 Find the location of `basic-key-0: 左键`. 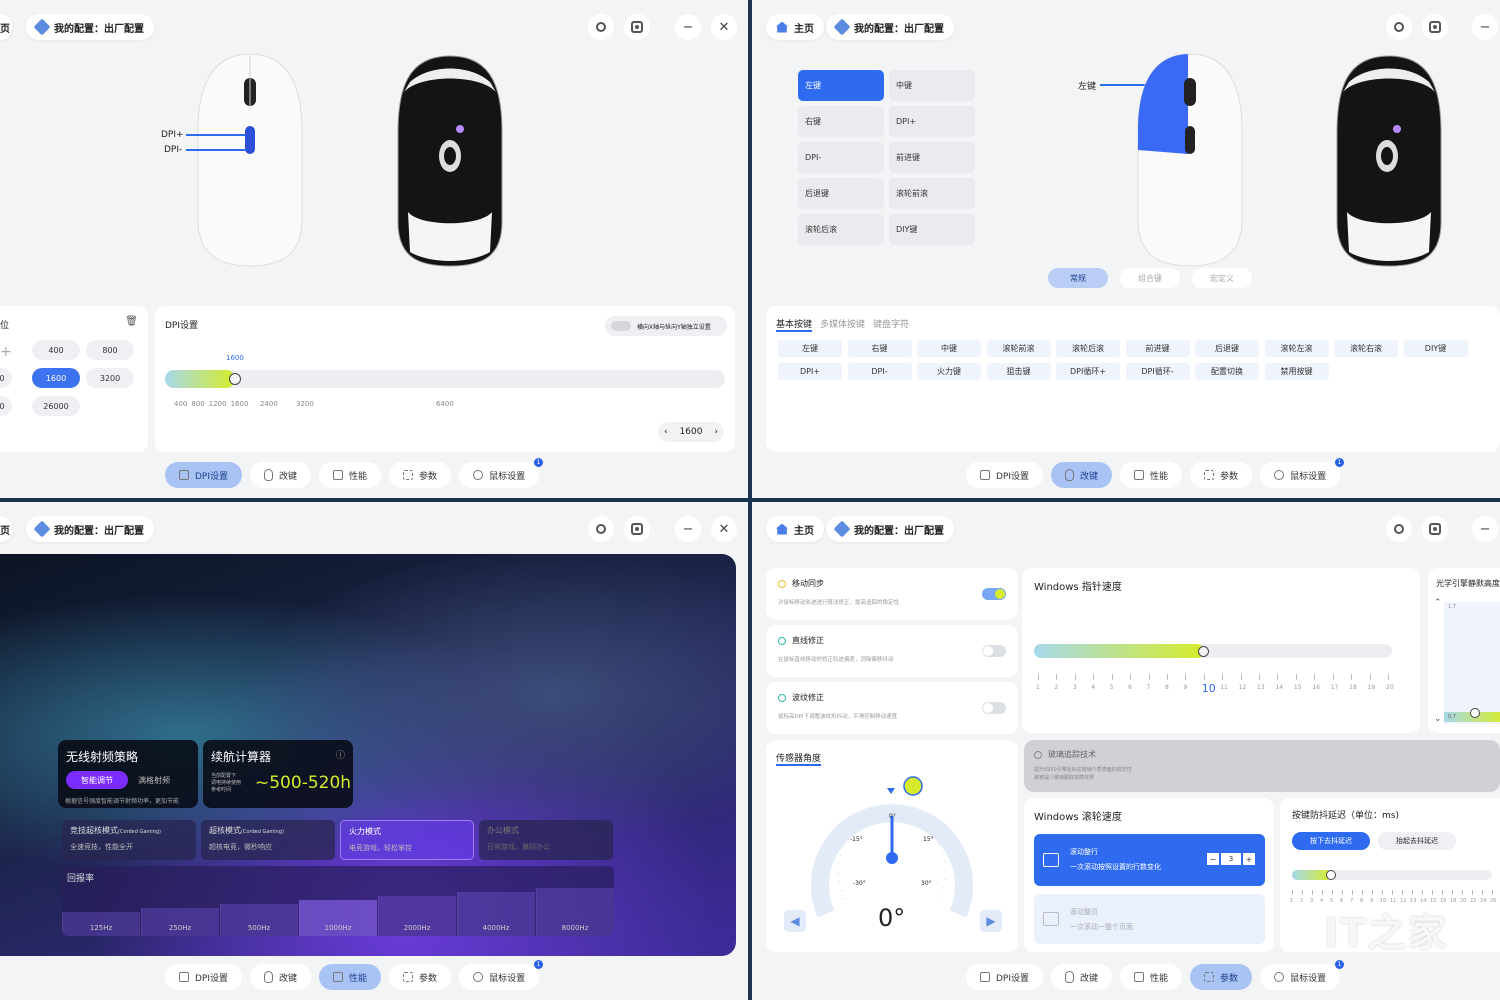

basic-key-0: 左键 is located at coordinates (810, 348).